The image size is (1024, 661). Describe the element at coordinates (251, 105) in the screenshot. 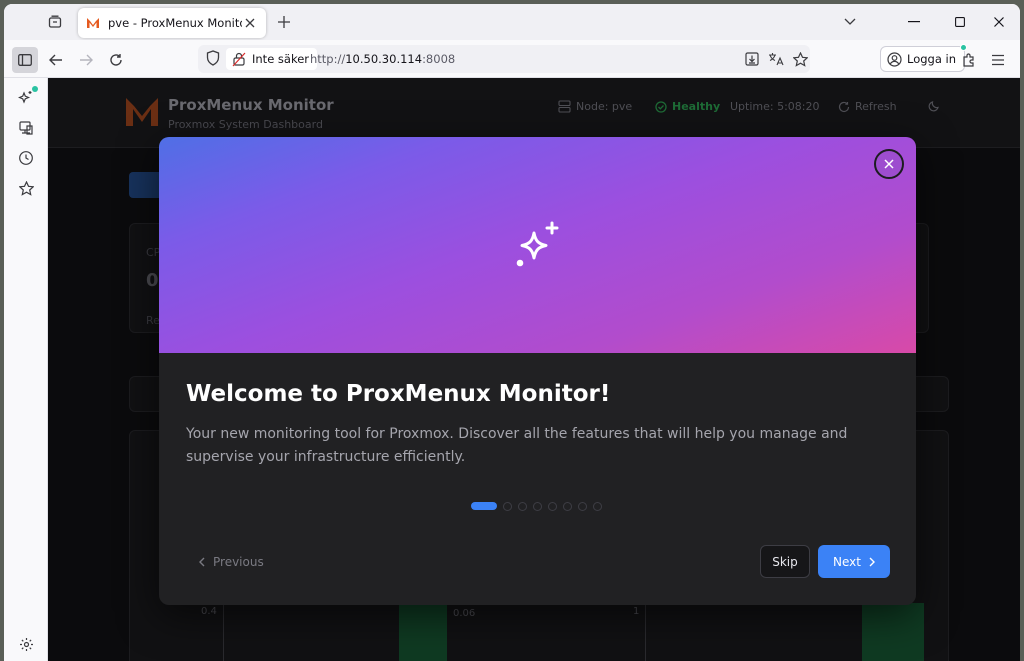

I see `app-title: ProxMenux Monitor` at that location.